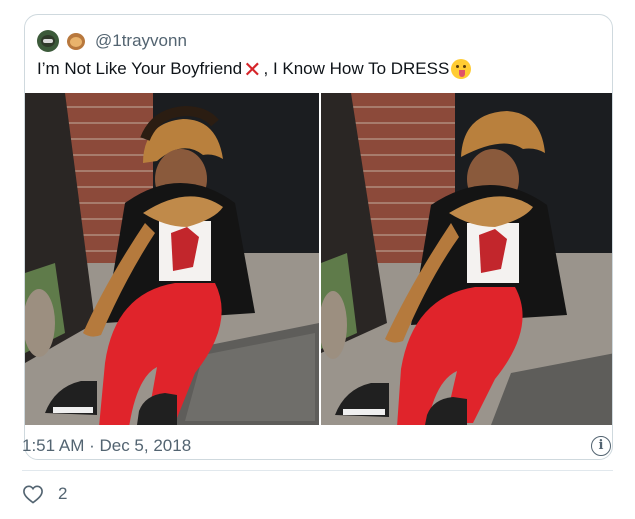 The width and height of the screenshot is (635, 519). What do you see at coordinates (601, 446) in the screenshot?
I see `info-icon: i` at bounding box center [601, 446].